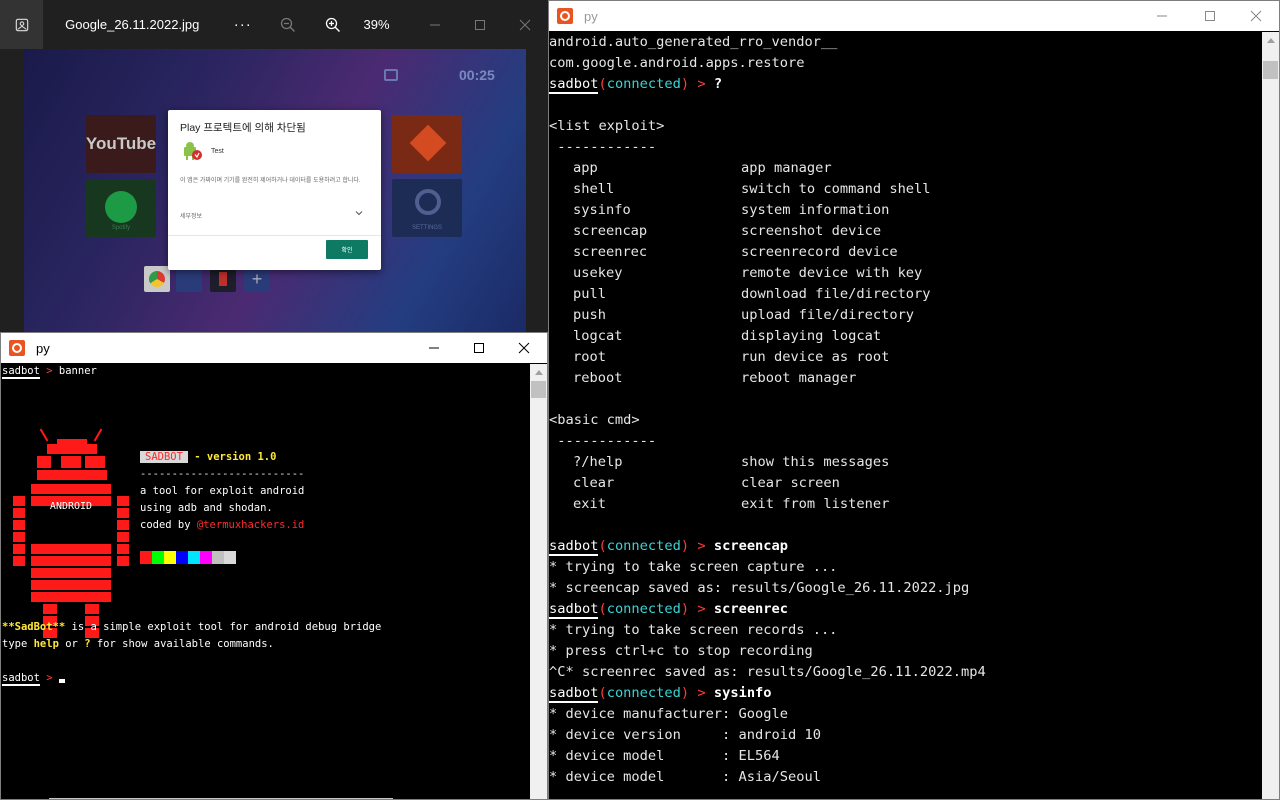 The image size is (1280, 800). What do you see at coordinates (906, 84) in the screenshot?
I see `prompt-line: sadbot(connected) > ?` at bounding box center [906, 84].